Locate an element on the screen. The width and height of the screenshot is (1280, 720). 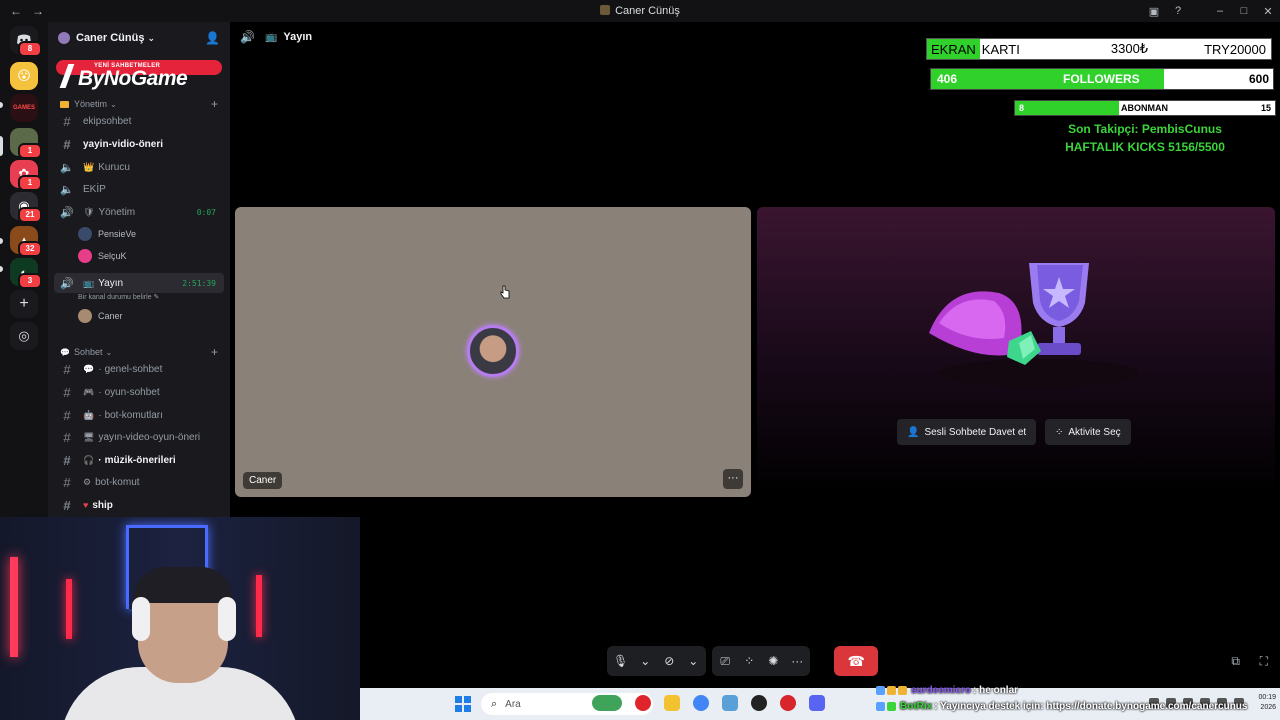
popout-icon: ⧉ is located at coordinates (1235, 661).